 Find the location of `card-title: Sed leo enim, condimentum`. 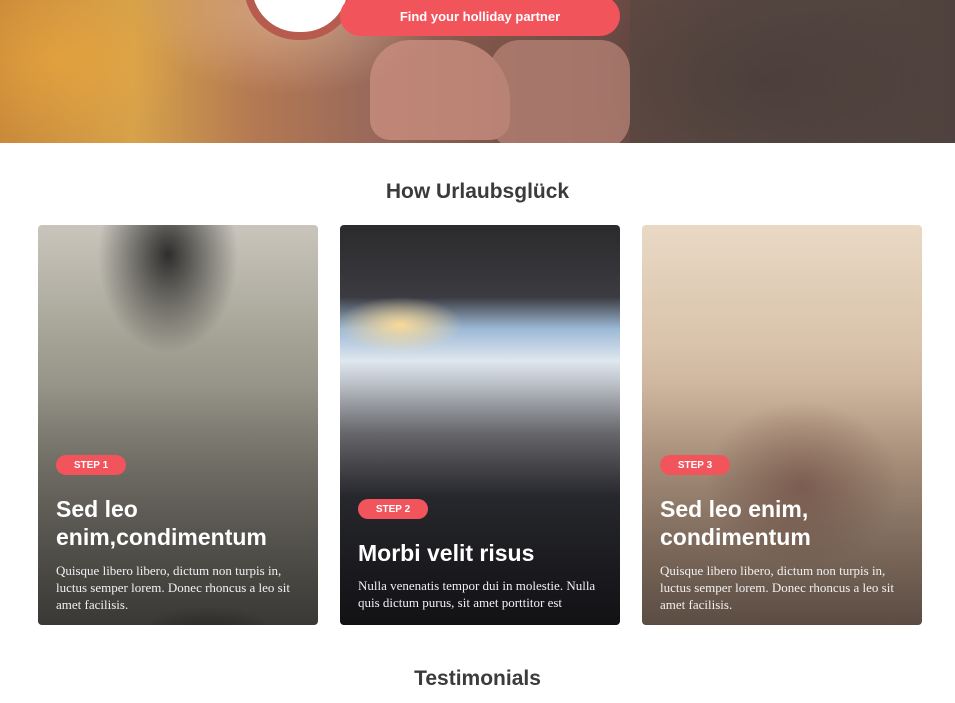

card-title: Sed leo enim, condimentum is located at coordinates (735, 523).